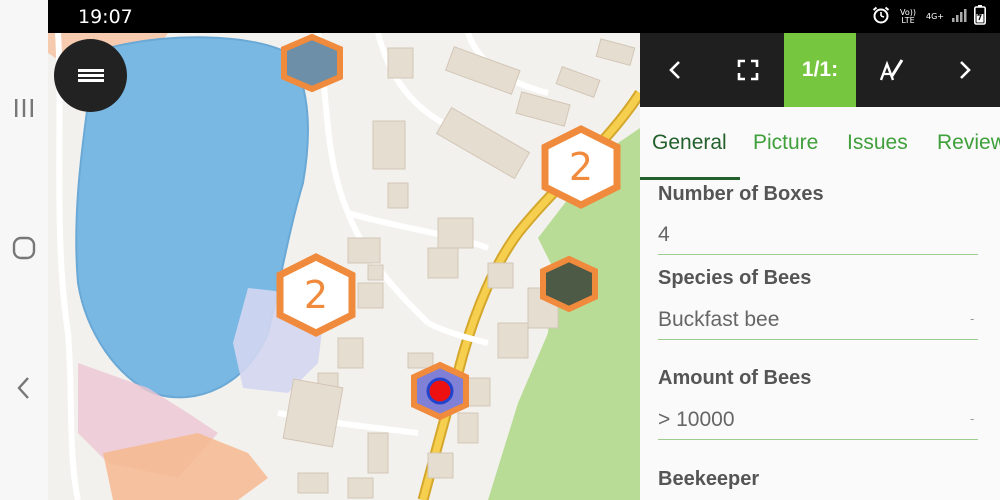  I want to click on species-select-underline, so click(818, 339).